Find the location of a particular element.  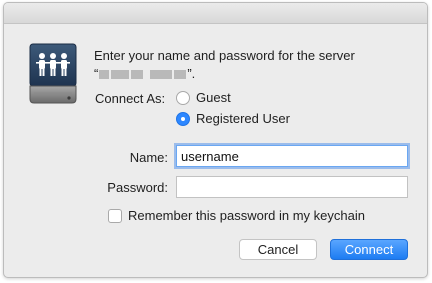

connect-button: Connect is located at coordinates (369, 249).